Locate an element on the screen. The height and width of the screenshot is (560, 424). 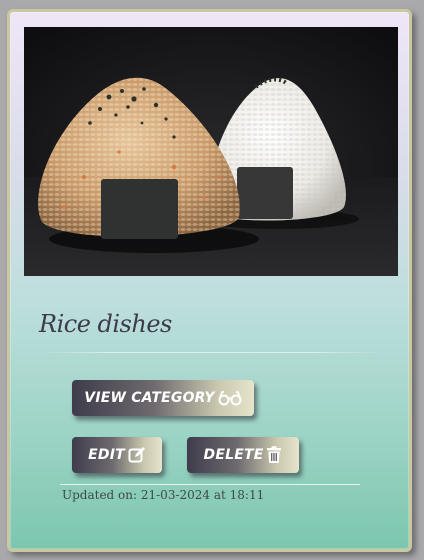
view-category-button: VIEW CATEGORY is located at coordinates (163, 398).